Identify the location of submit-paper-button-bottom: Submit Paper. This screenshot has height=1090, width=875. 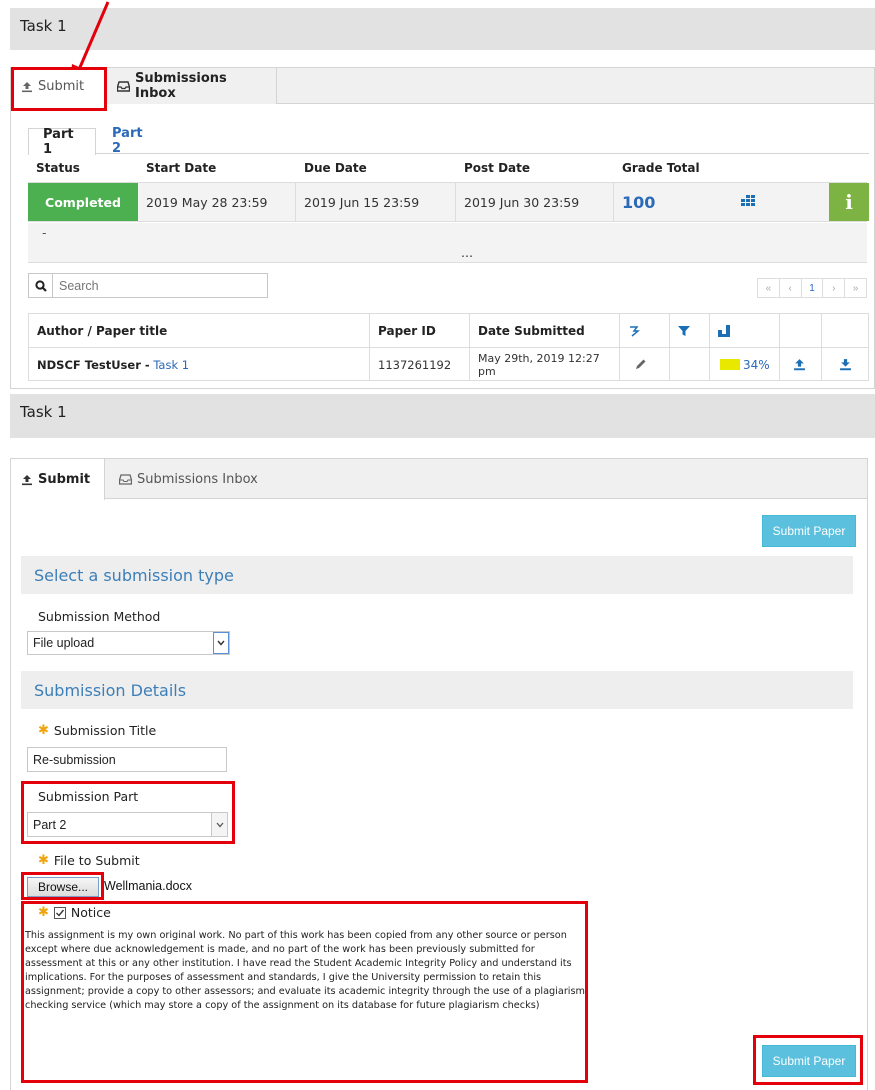
(809, 1061).